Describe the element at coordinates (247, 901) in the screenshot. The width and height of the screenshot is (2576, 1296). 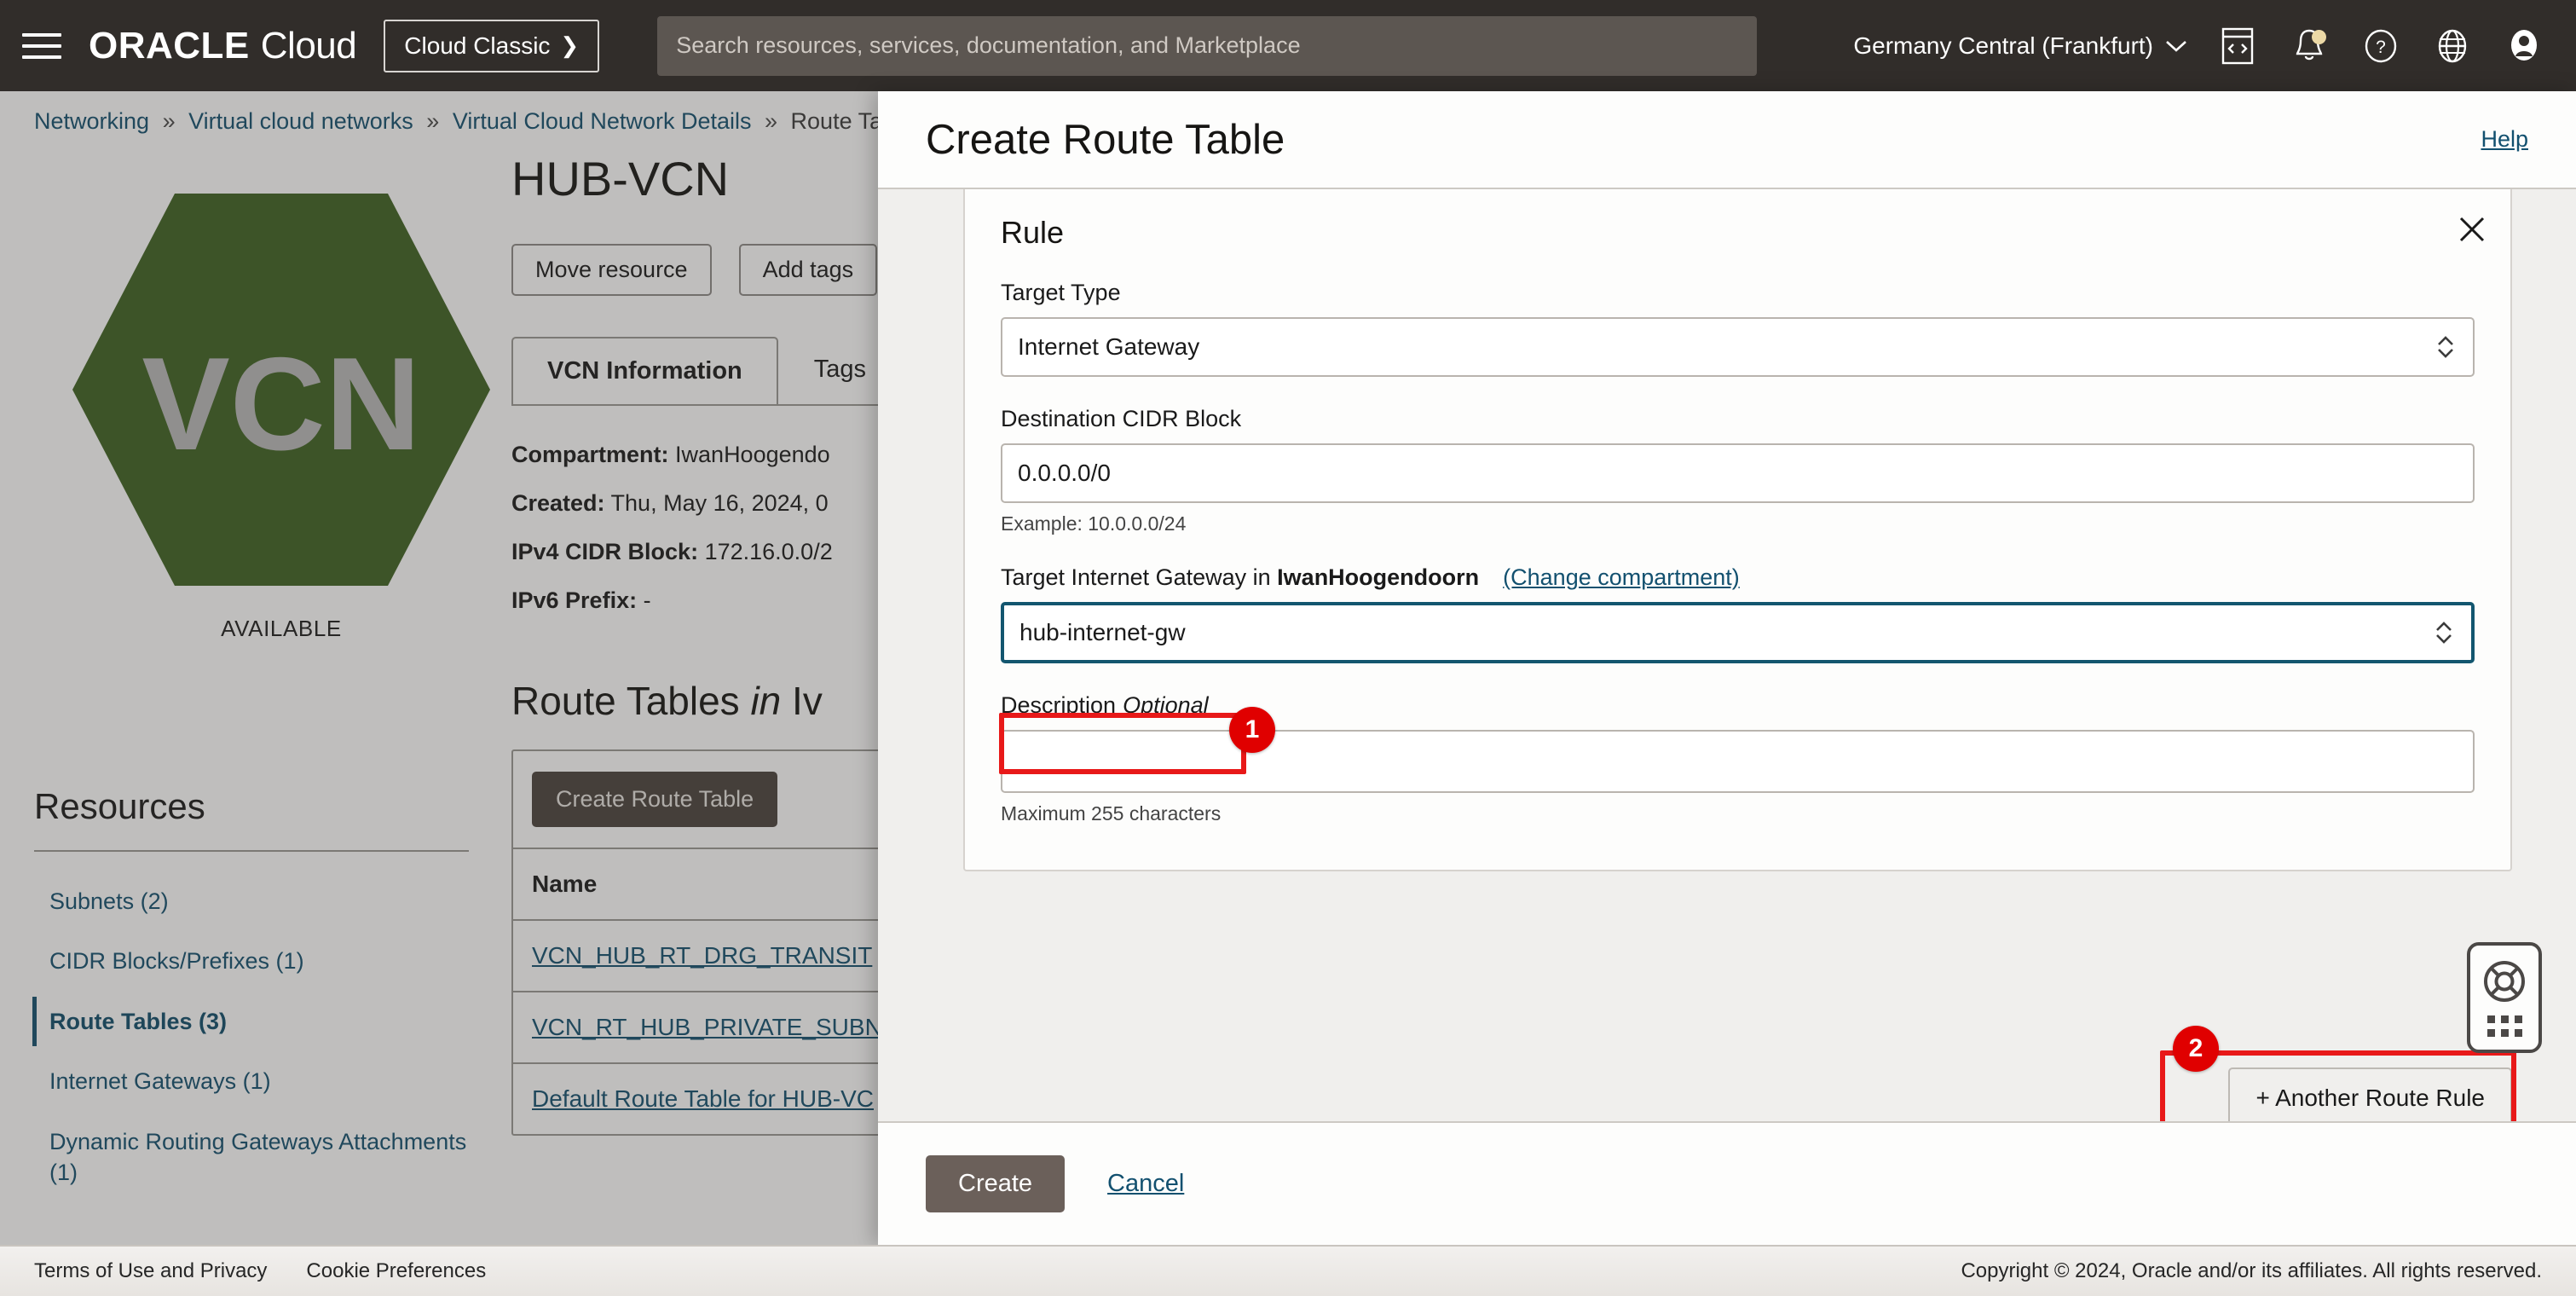
I see `sidebar-item-subnets: Subnets (2)` at that location.